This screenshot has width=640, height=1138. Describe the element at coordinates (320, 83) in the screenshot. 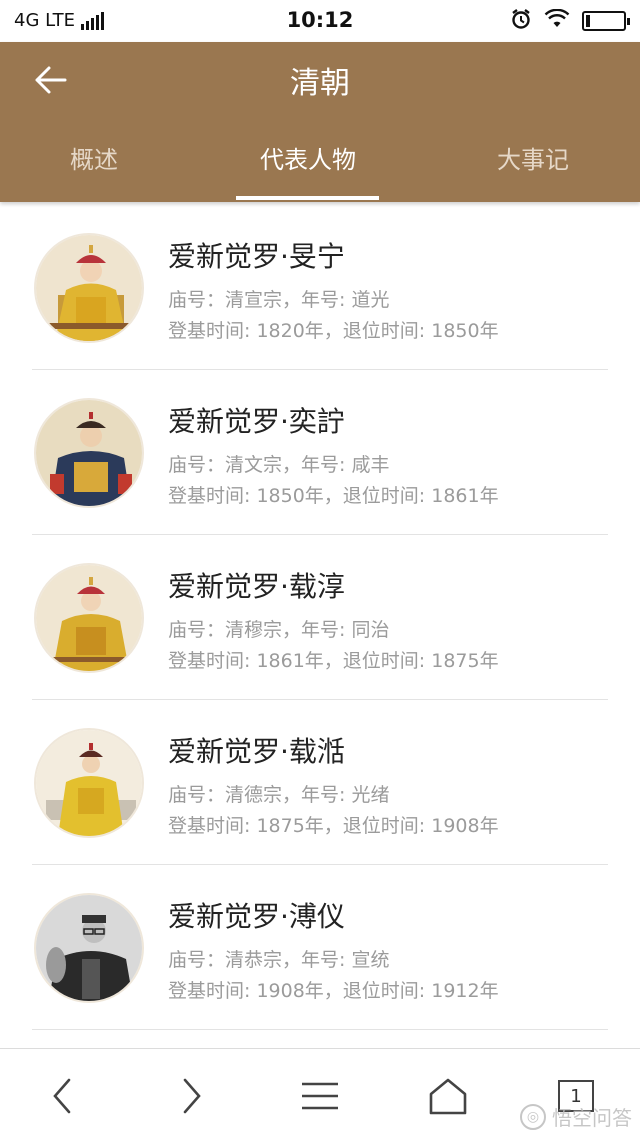

I see `page-title: 清朝` at that location.